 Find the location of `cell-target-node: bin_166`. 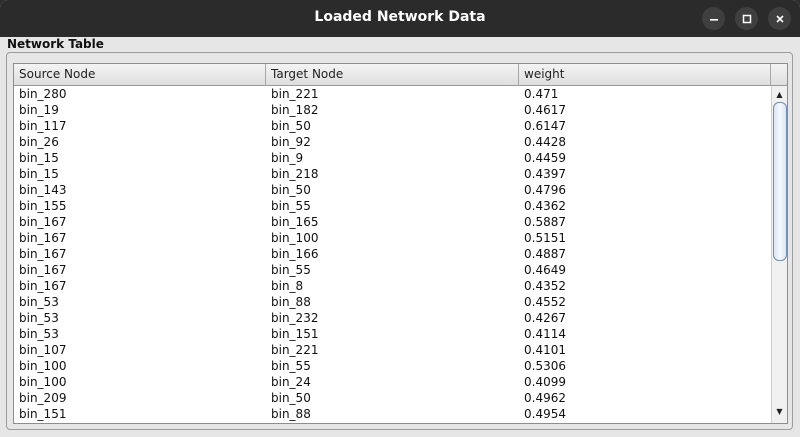

cell-target-node: bin_166 is located at coordinates (392, 254).